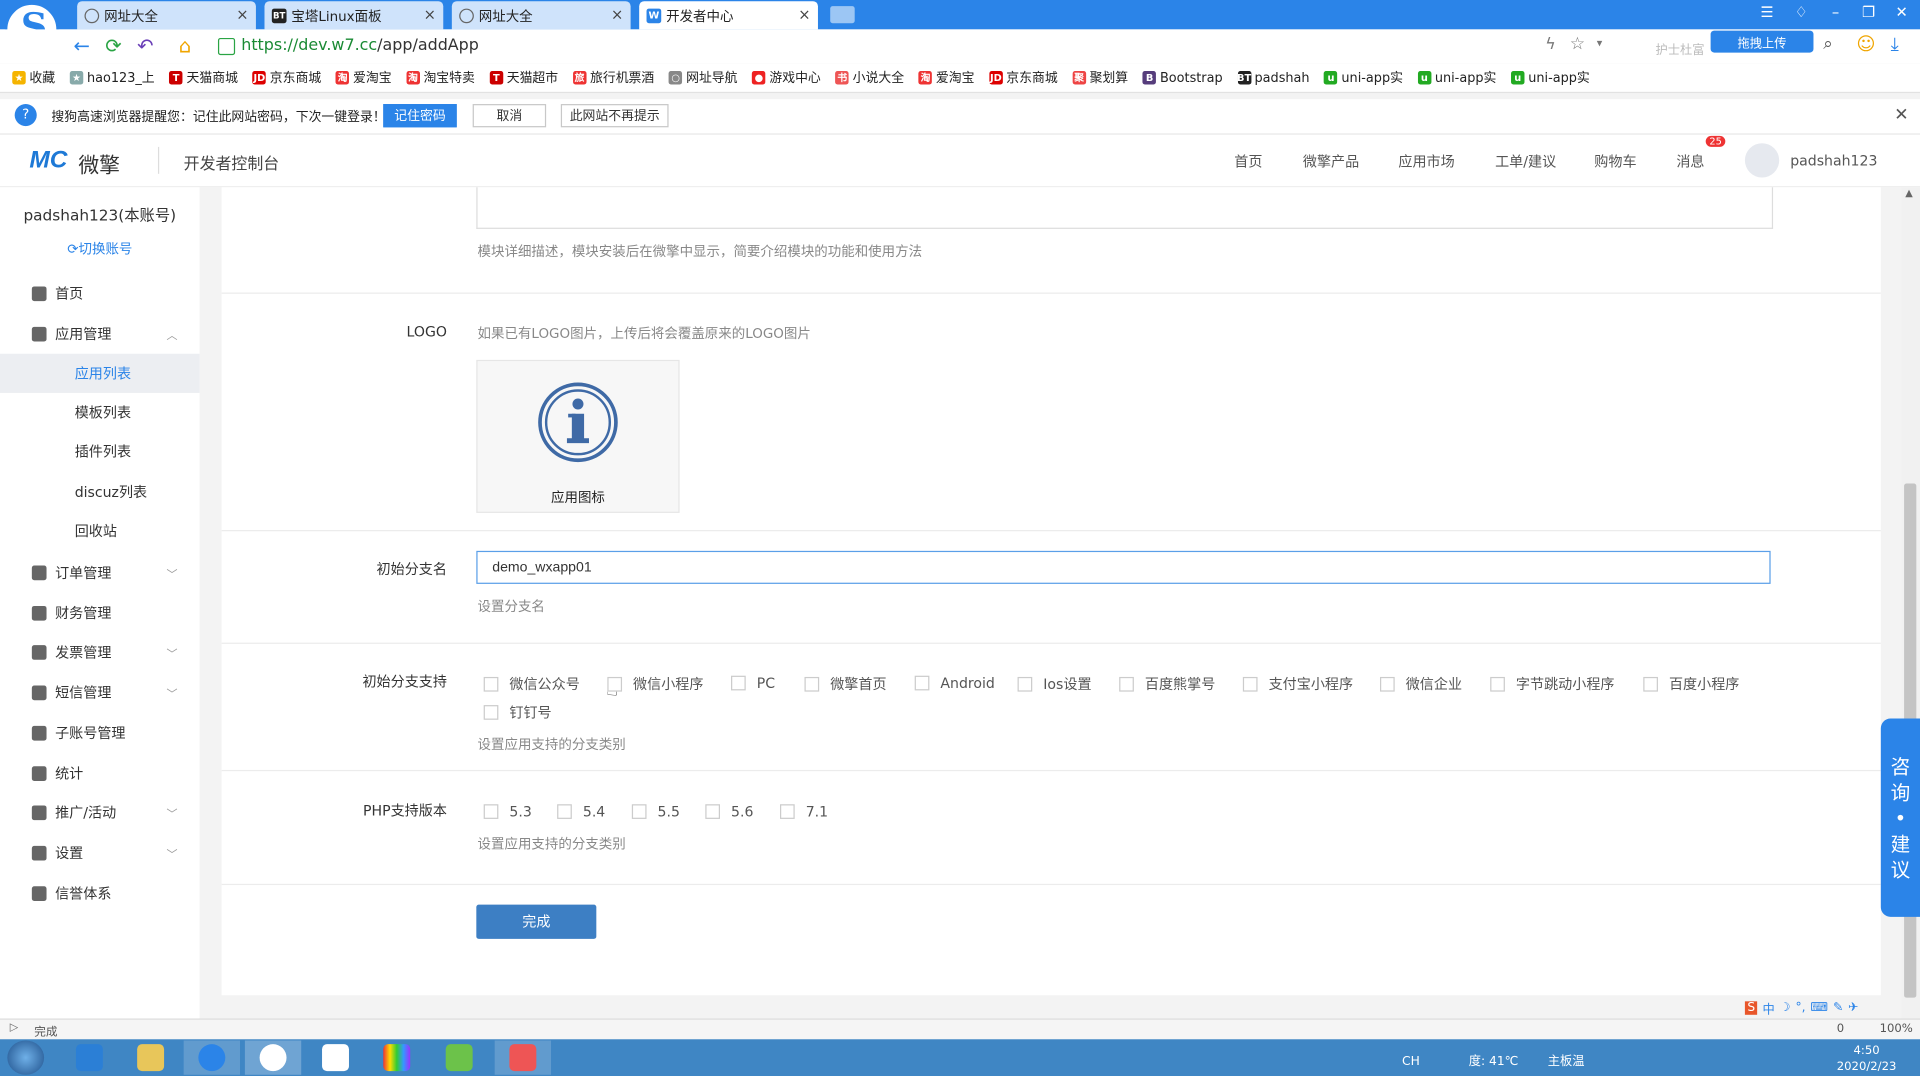 The height and width of the screenshot is (1076, 1920). What do you see at coordinates (440, 78) in the screenshot?
I see `bookmark-item: 淘淘宝特卖` at bounding box center [440, 78].